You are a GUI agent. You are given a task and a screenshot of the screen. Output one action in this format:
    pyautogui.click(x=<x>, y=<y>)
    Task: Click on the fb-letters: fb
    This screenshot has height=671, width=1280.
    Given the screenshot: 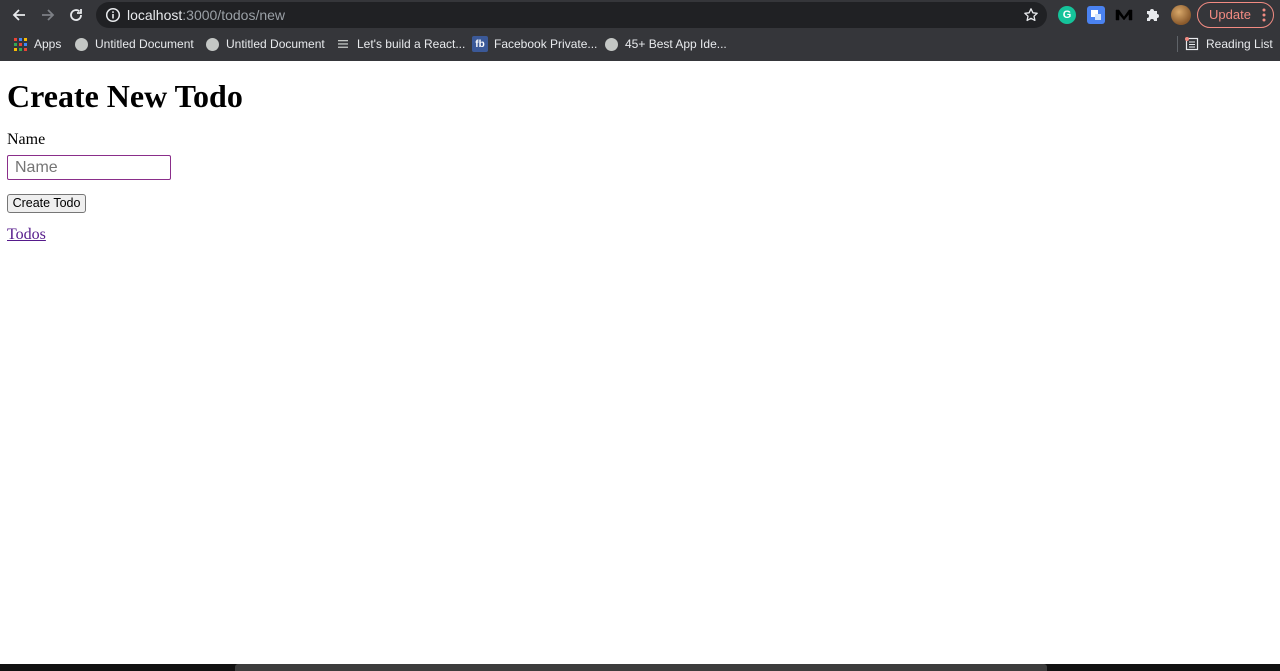 What is the action you would take?
    pyautogui.click(x=480, y=44)
    